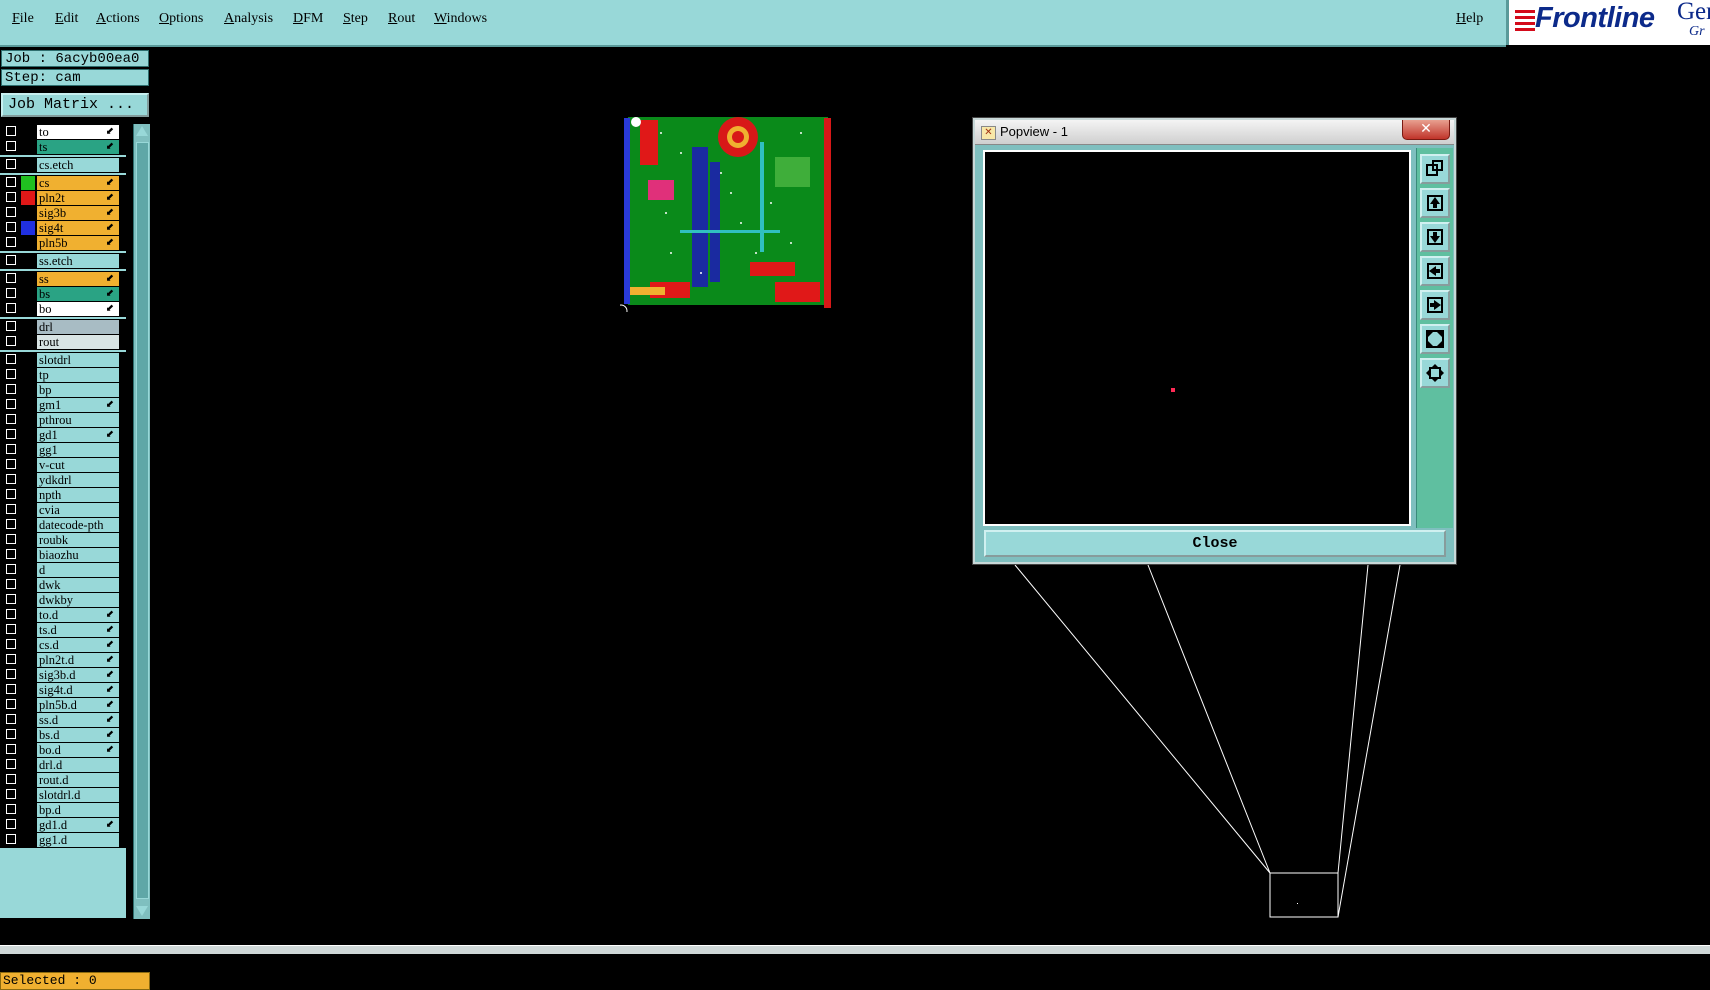 This screenshot has width=1710, height=990. I want to click on layer-row: slotdrl, so click(63, 360).